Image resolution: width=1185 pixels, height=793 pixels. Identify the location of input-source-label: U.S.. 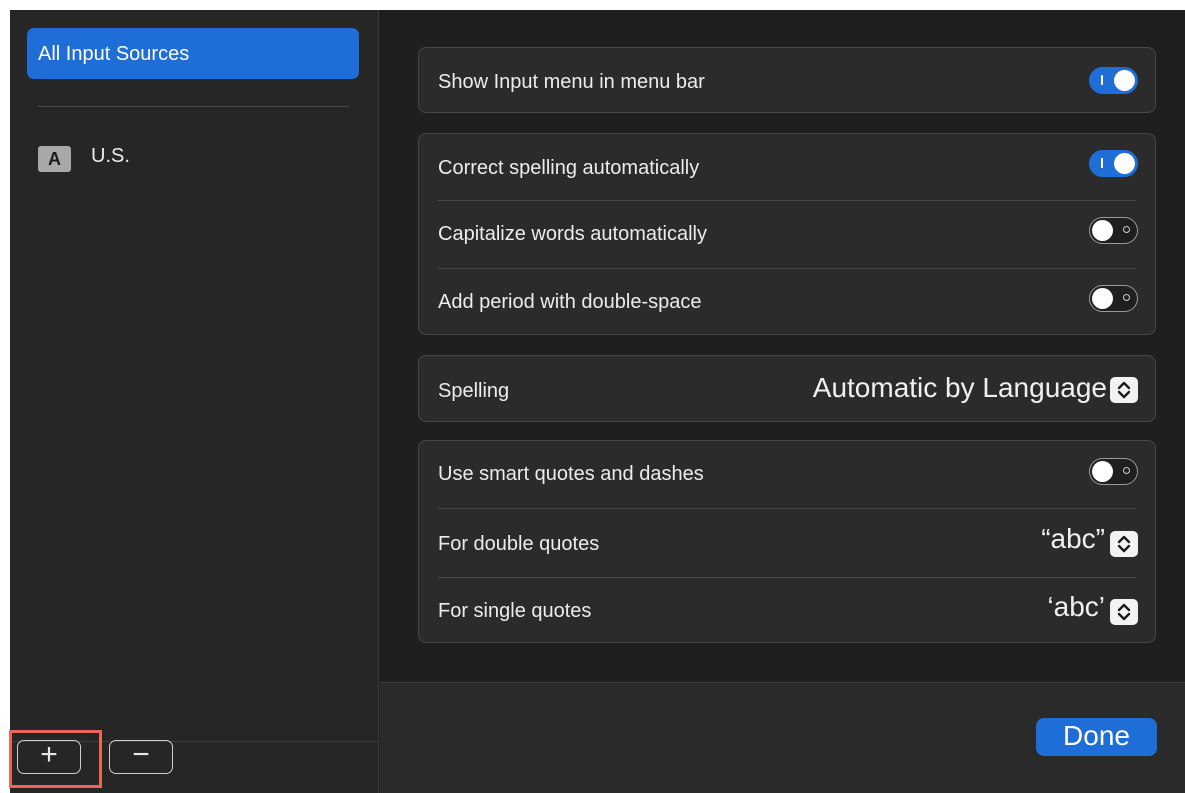
(110, 156).